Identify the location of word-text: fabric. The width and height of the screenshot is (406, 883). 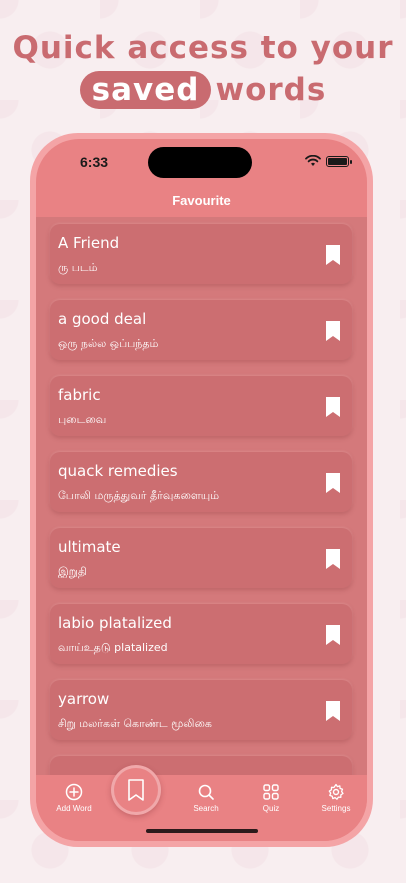
(79, 395).